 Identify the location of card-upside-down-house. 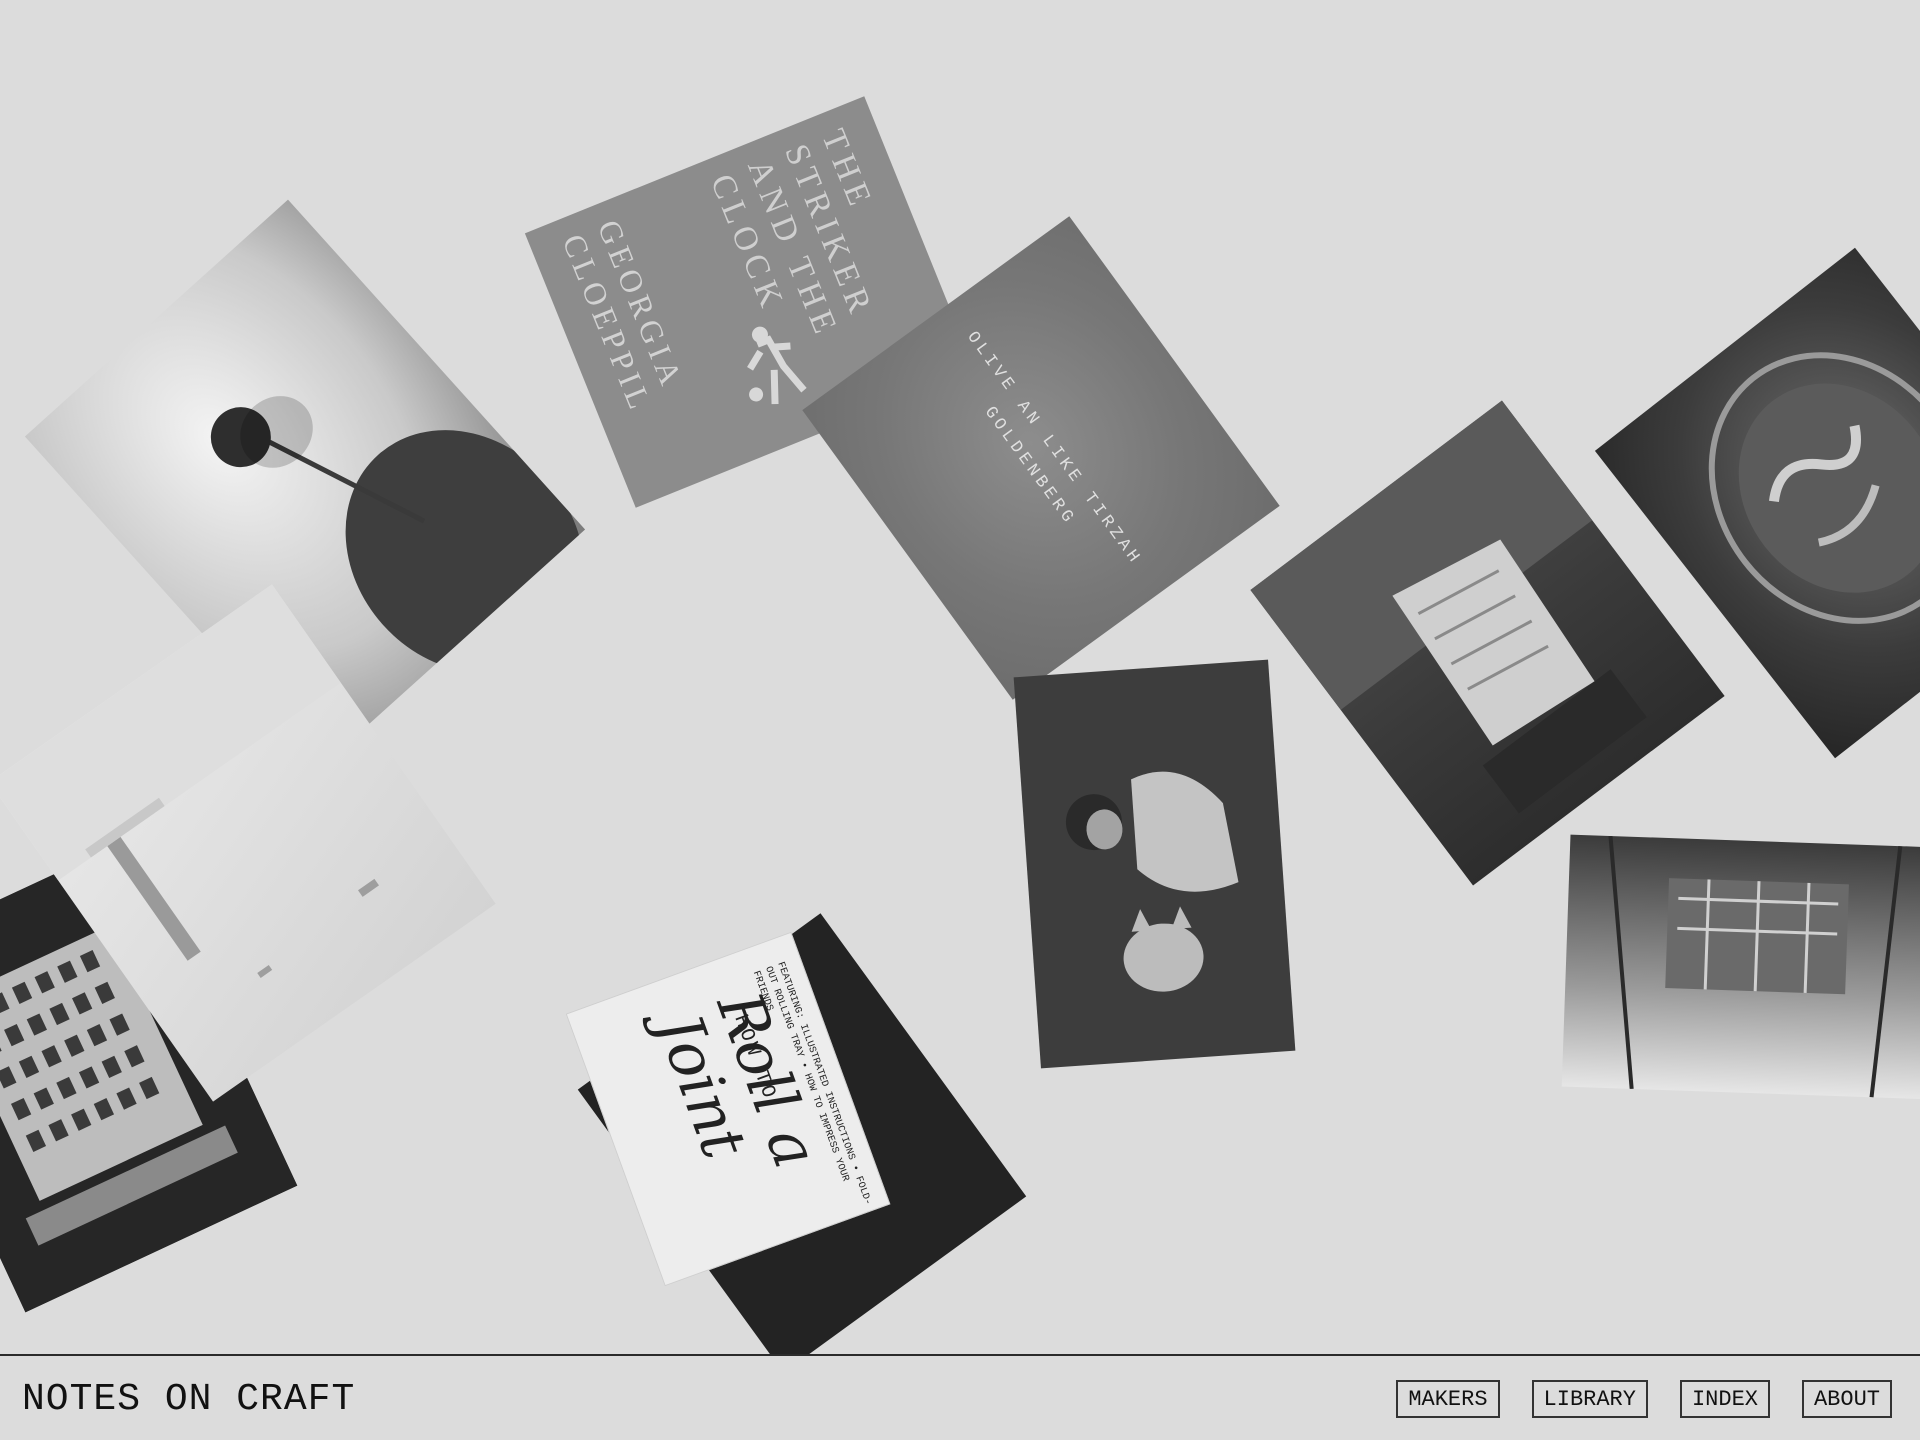
(1740, 967).